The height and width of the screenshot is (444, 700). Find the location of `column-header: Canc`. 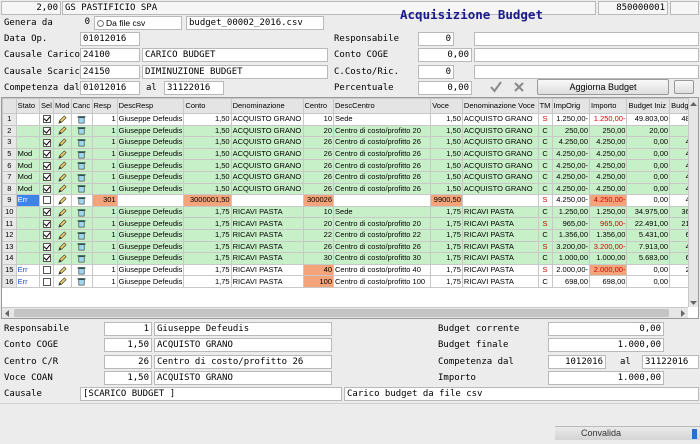

column-header: Canc is located at coordinates (81, 106).